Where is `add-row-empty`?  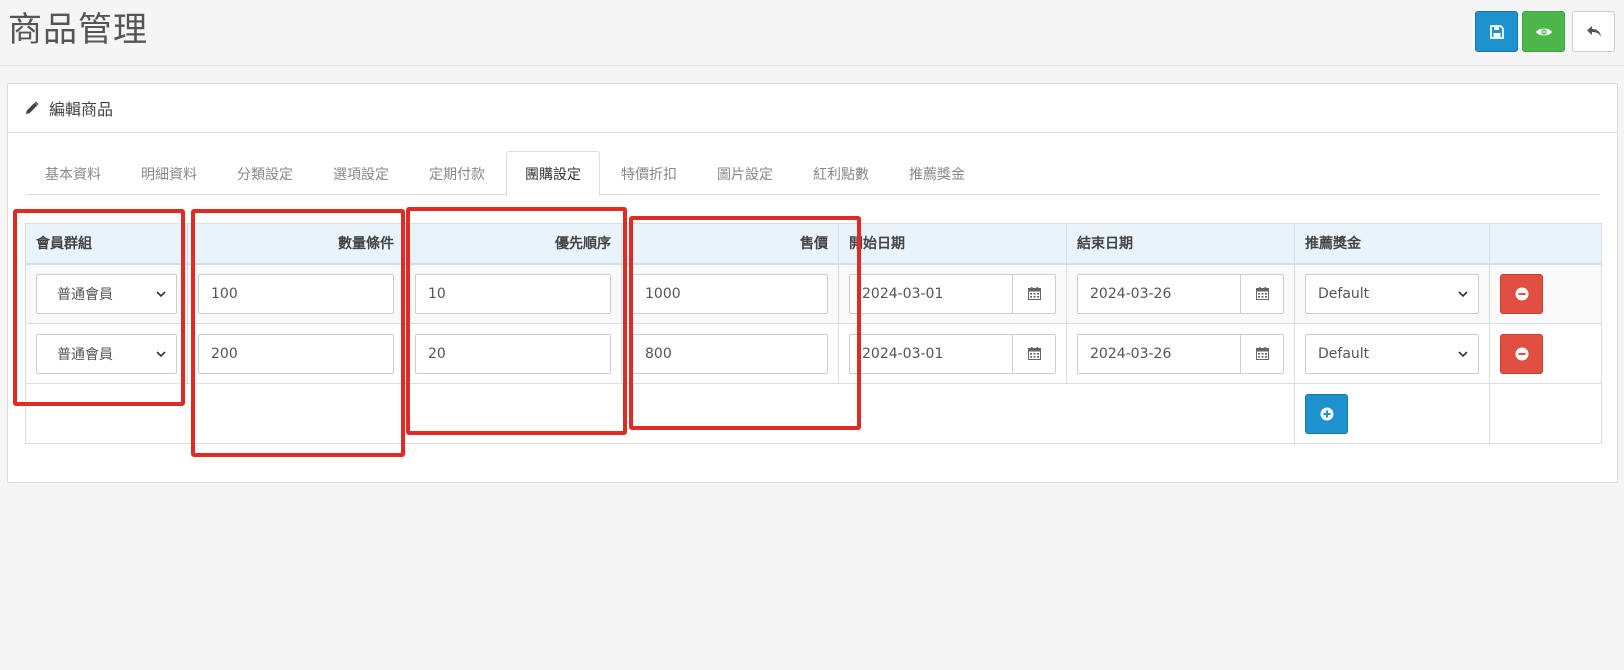 add-row-empty is located at coordinates (1545, 413).